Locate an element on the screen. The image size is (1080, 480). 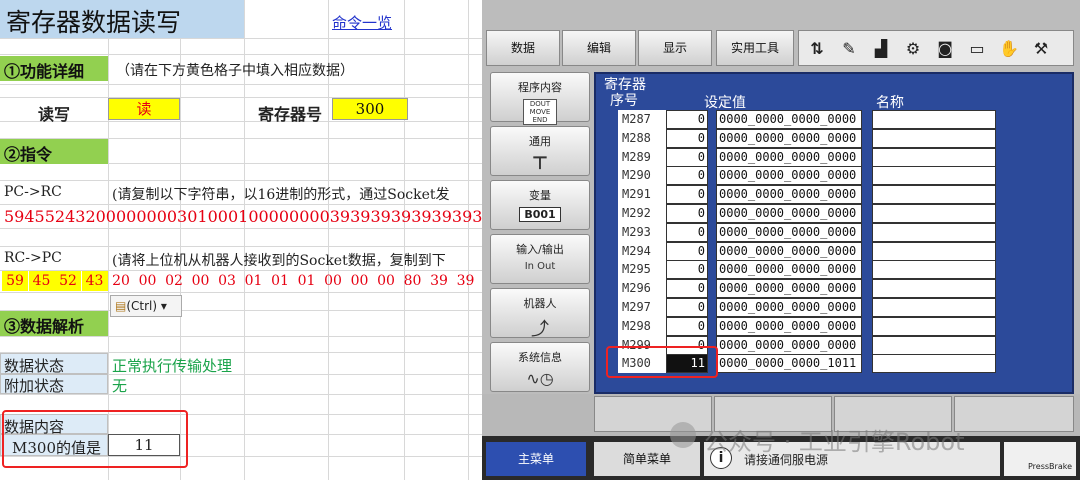
side-program-content: 程序内容 DOUT MOVE END is located at coordinates (540, 98).